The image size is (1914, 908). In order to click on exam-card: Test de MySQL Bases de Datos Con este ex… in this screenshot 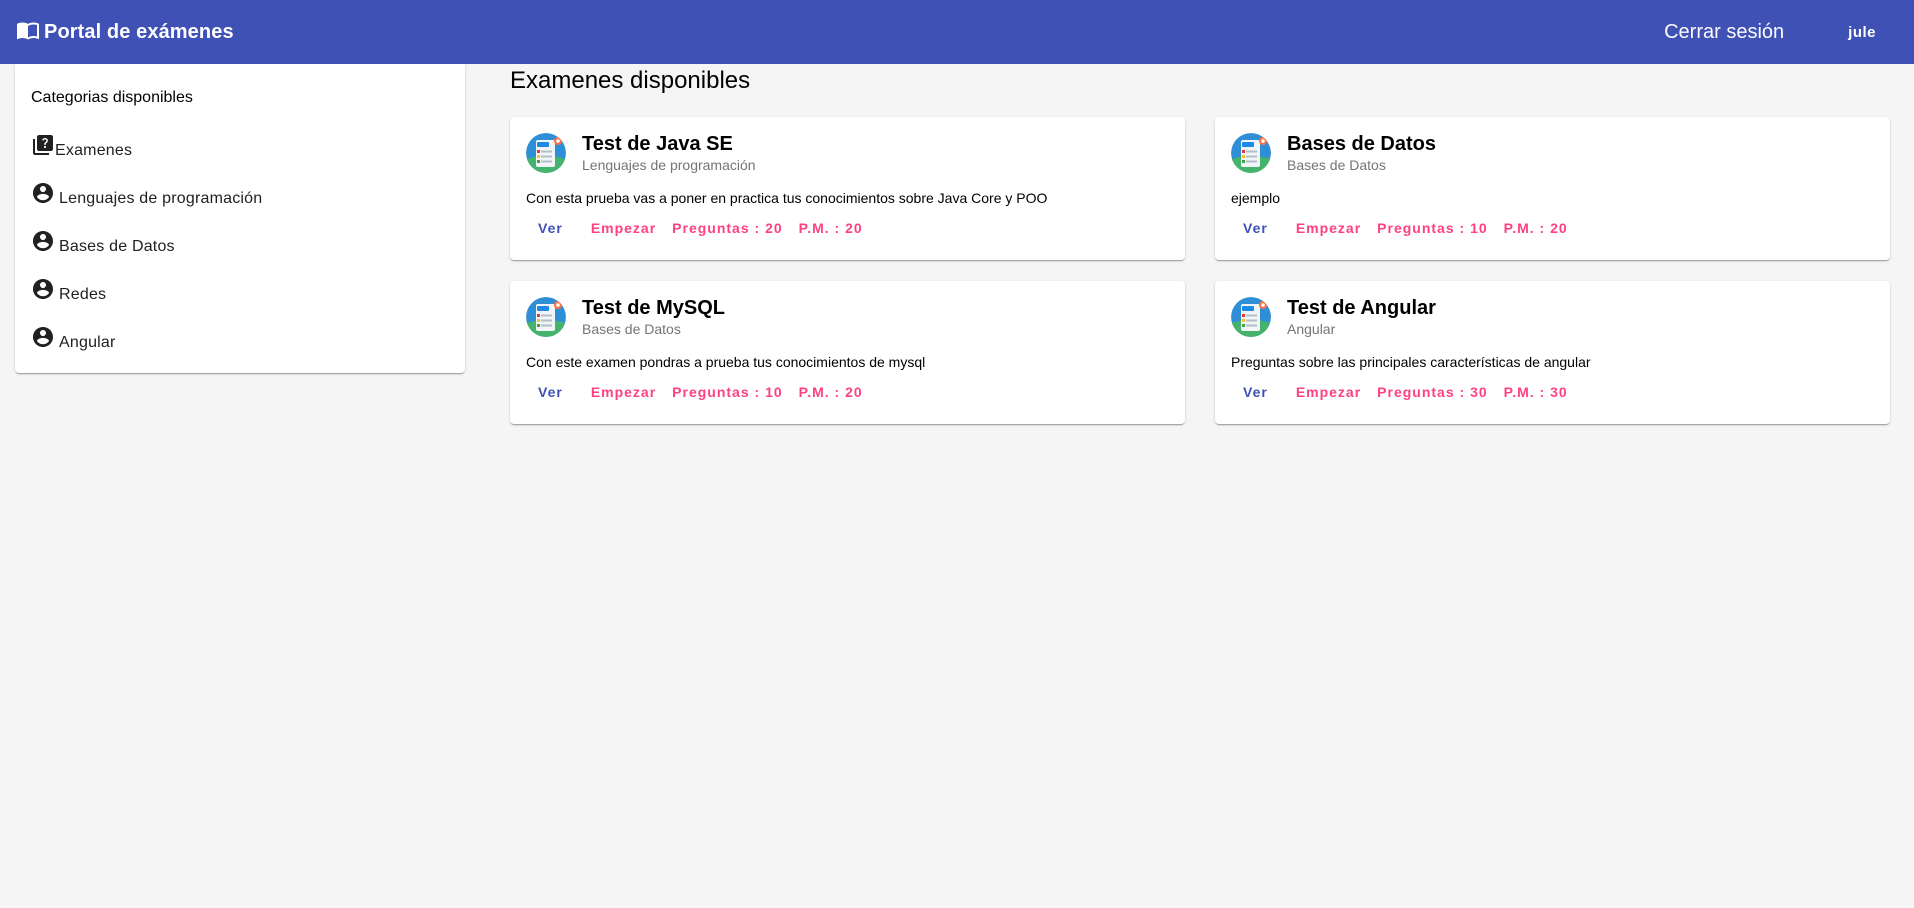, I will do `click(847, 352)`.